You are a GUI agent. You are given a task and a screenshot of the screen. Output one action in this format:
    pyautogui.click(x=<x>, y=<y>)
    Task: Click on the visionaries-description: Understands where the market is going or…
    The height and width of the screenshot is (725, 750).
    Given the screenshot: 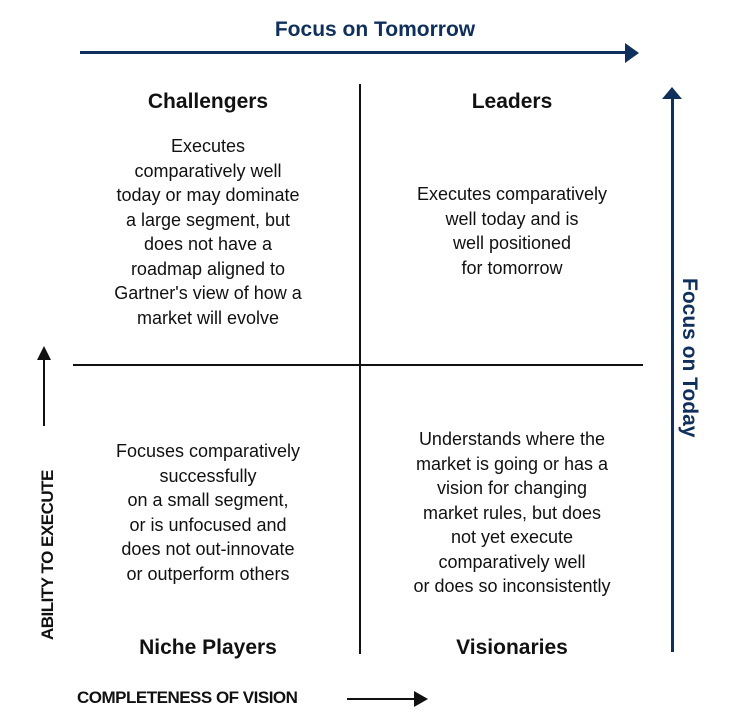 What is the action you would take?
    pyautogui.click(x=512, y=512)
    